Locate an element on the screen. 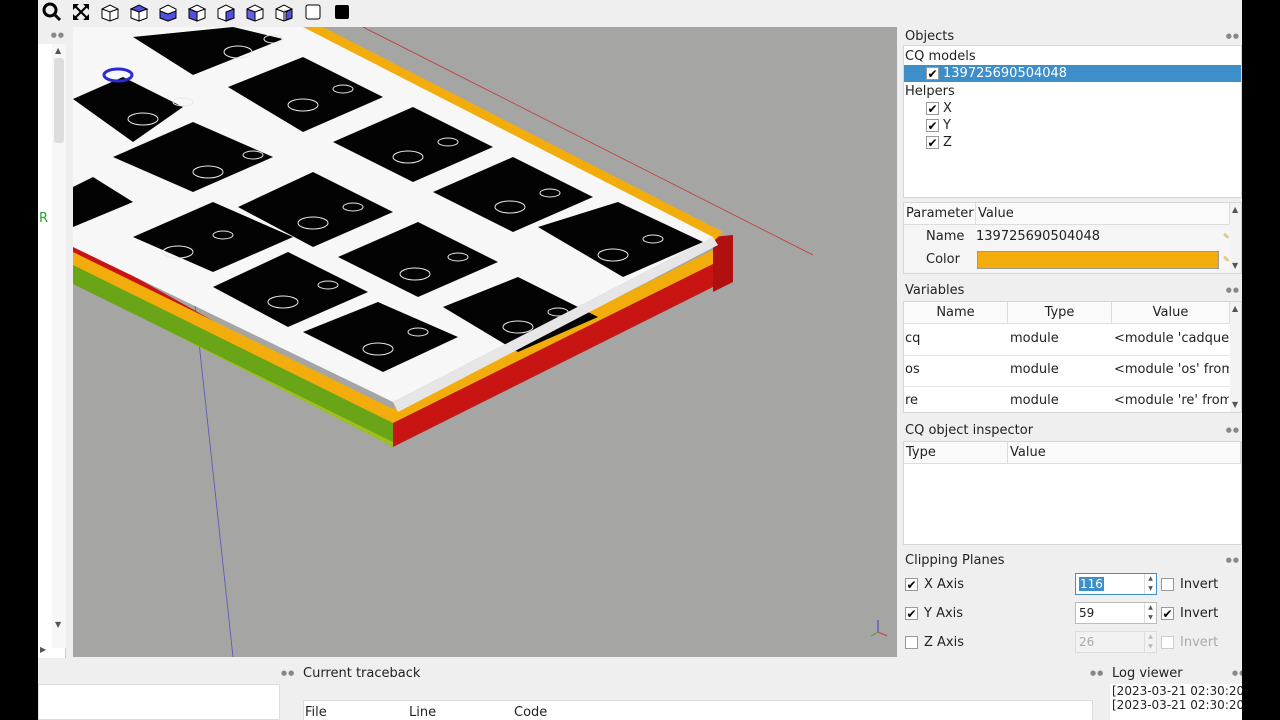 The image size is (1280, 720). tree-item-helper-y: ✔ Y is located at coordinates (938, 125).